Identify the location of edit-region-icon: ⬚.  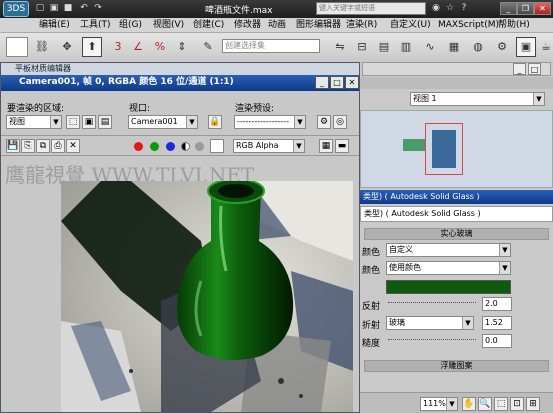
(73, 122).